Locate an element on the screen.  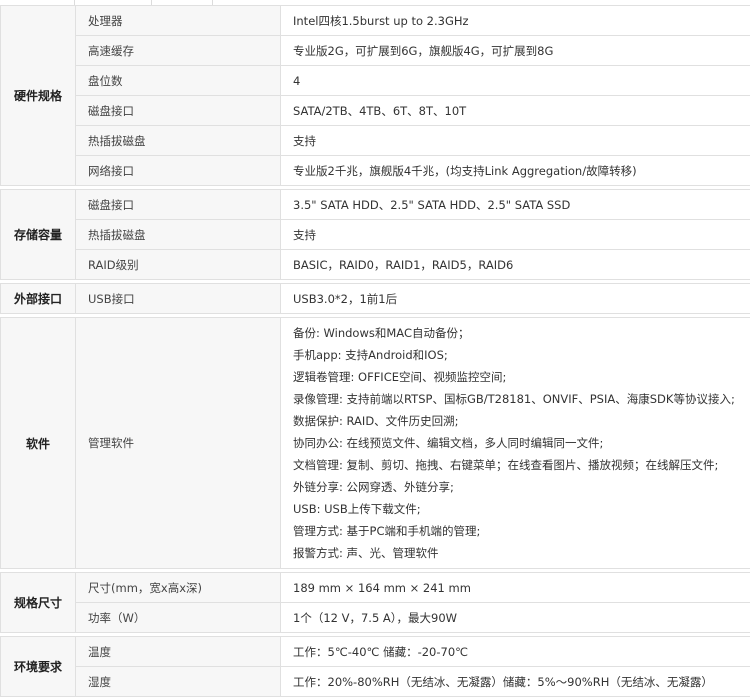
table-row: 环境要求 温度 工作：5℃-40℃ 储藏：-20-70℃ is located at coordinates (375, 652).